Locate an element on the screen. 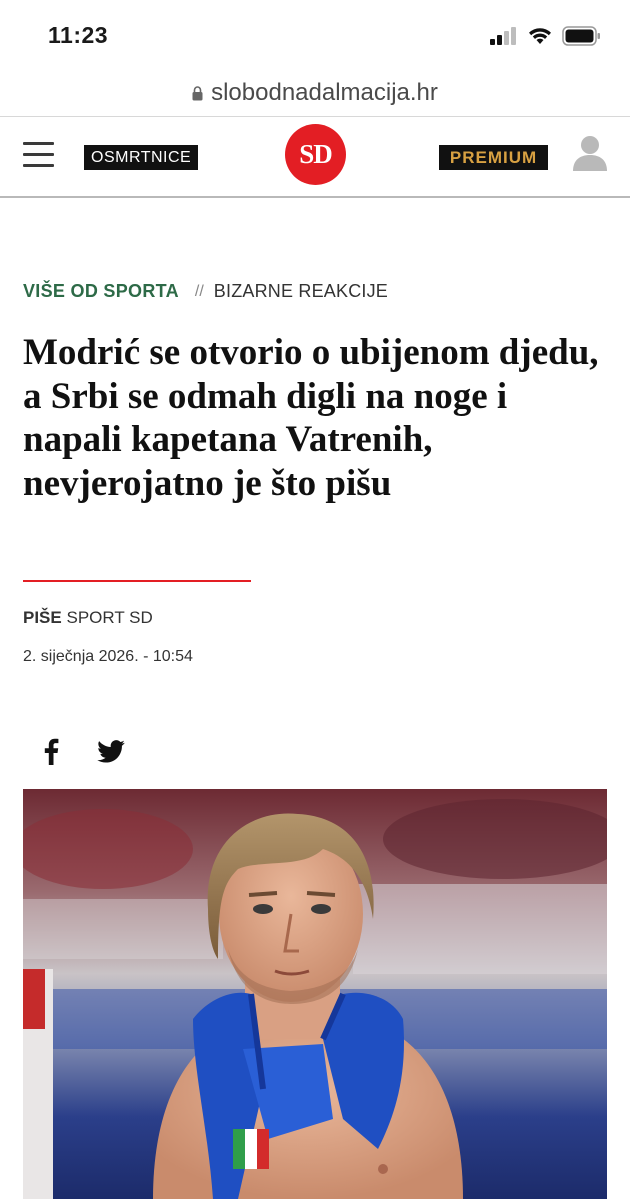 This screenshot has height=1199, width=630. obituaries-button: OSMRTNICE is located at coordinates (141, 157).